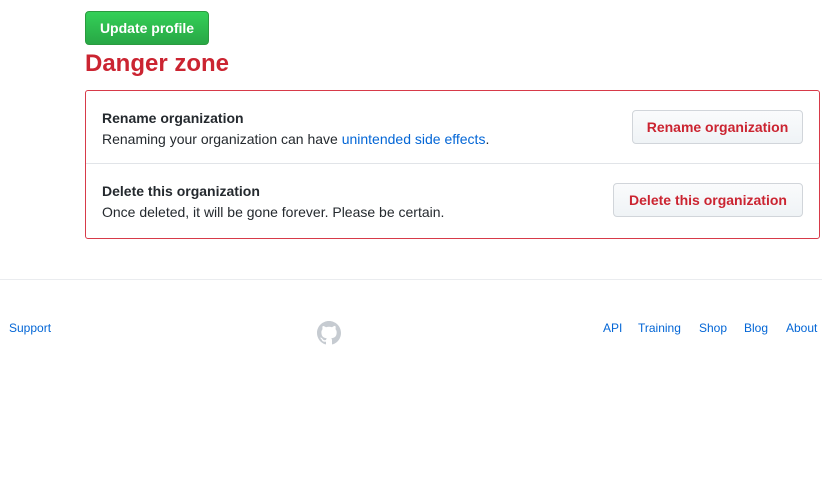 The width and height of the screenshot is (830, 500). Describe the element at coordinates (147, 28) in the screenshot. I see `update-profile-button: Update profile` at that location.